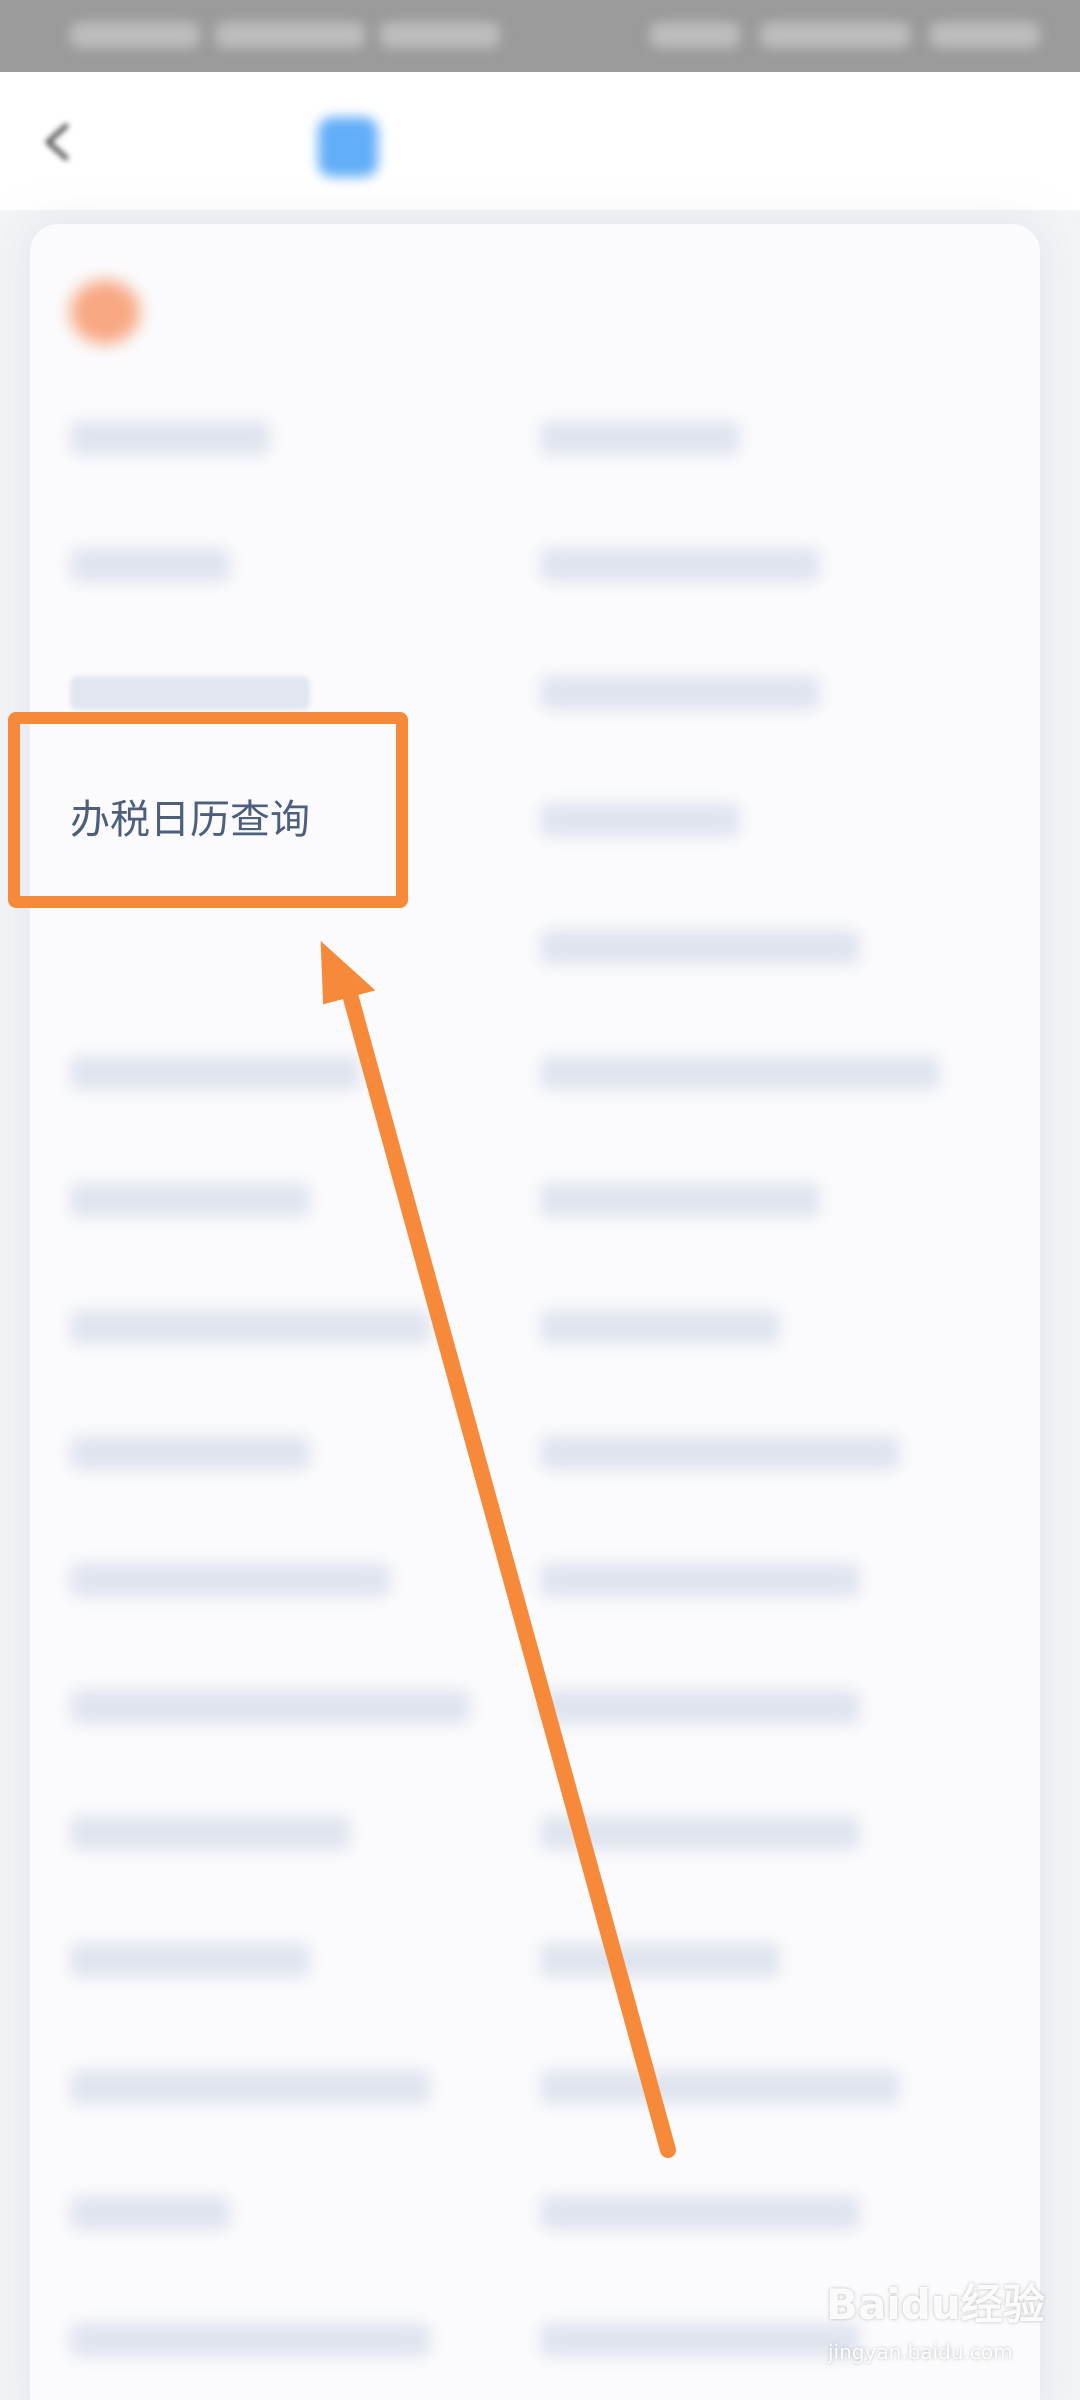 The width and height of the screenshot is (1080, 2400). What do you see at coordinates (835, 35) in the screenshot?
I see `status-battery-icon` at bounding box center [835, 35].